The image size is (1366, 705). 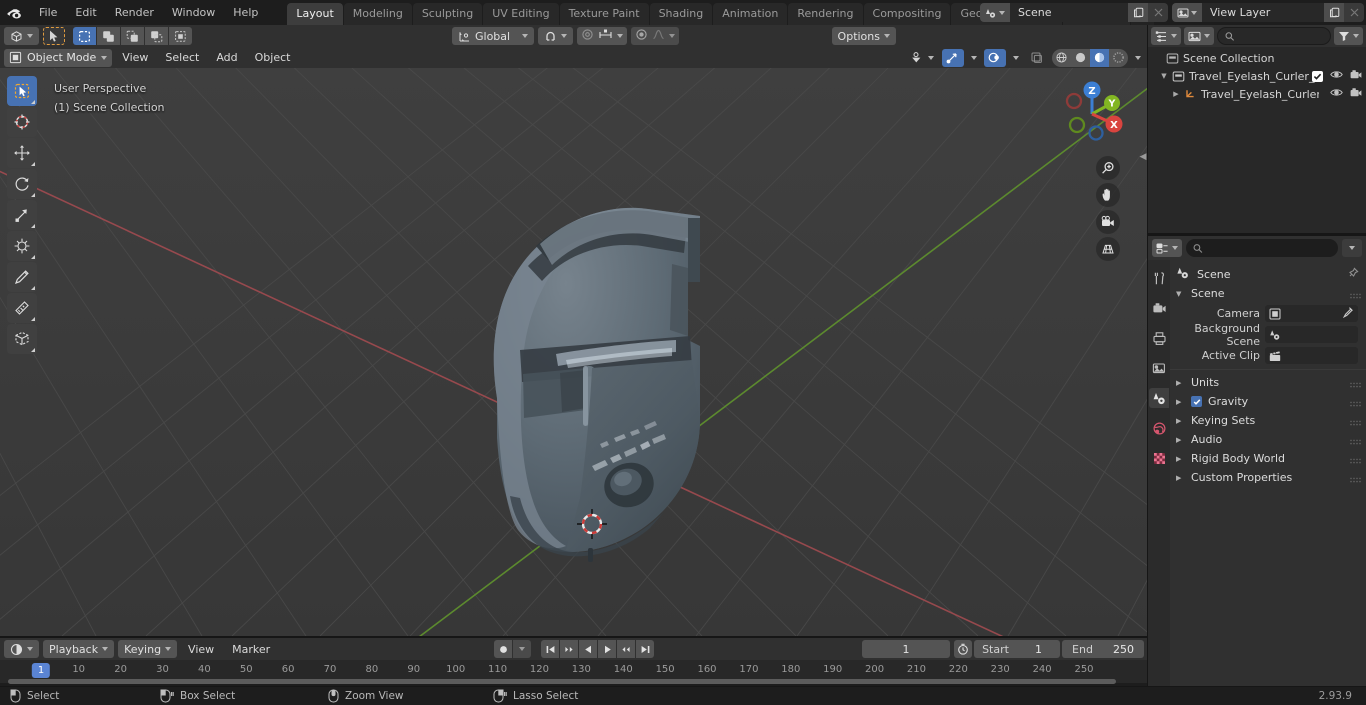 What do you see at coordinates (1158, 12) in the screenshot?
I see `unlink-scene-button` at bounding box center [1158, 12].